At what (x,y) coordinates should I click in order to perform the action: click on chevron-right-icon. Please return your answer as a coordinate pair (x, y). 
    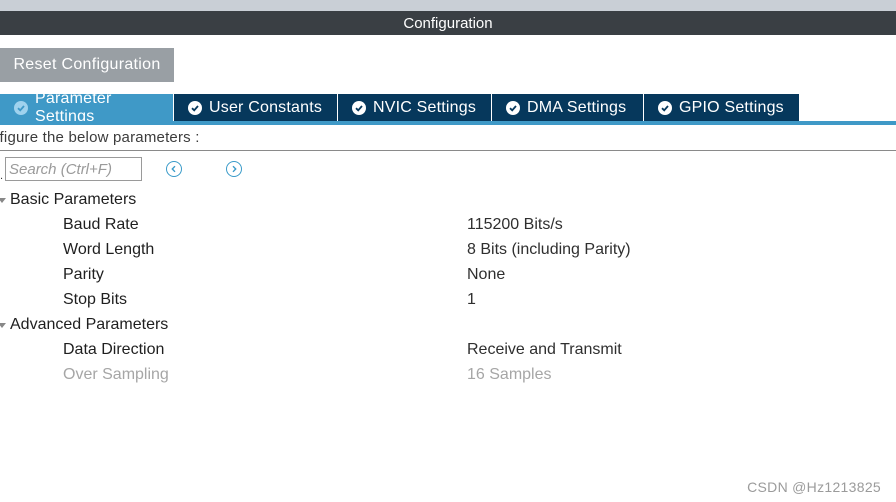
    Looking at the image, I should click on (234, 169).